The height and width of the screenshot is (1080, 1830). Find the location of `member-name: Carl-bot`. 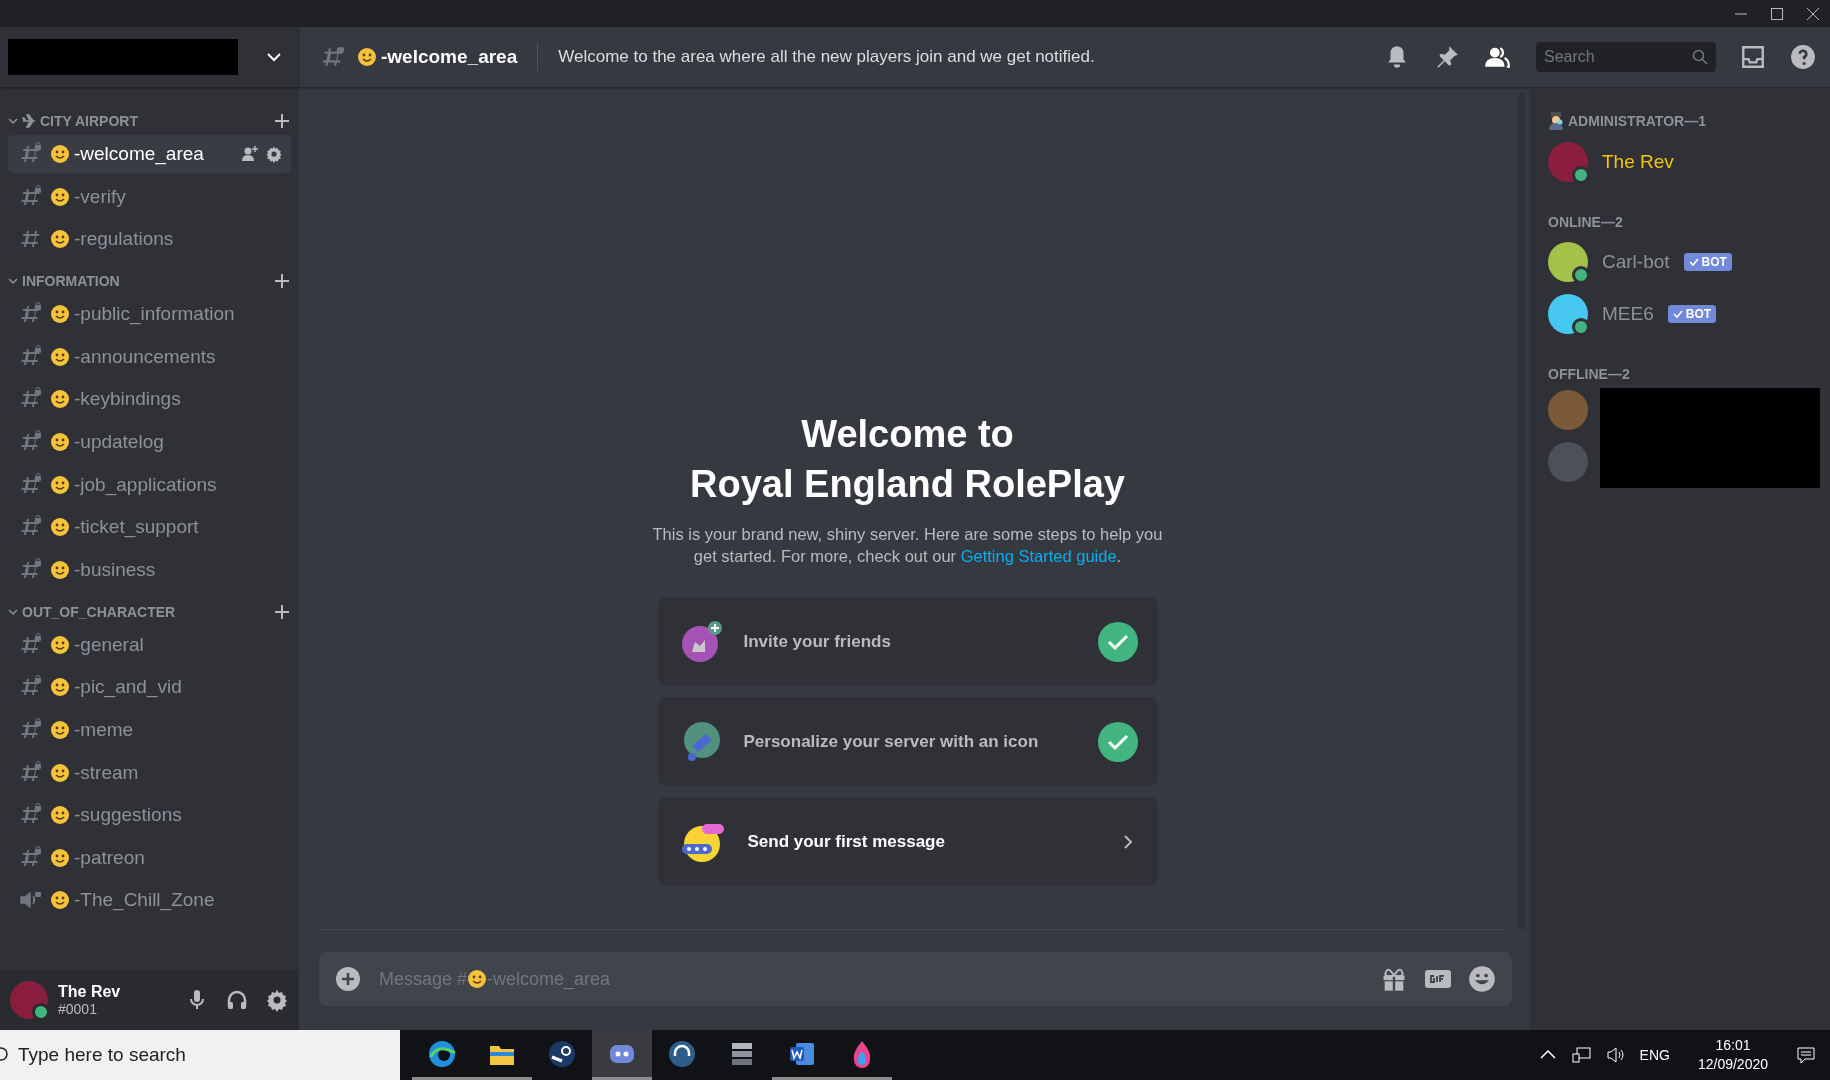

member-name: Carl-bot is located at coordinates (1636, 262).